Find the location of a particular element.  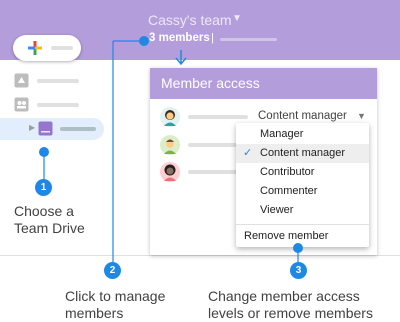

drive-icon is located at coordinates (21, 80).